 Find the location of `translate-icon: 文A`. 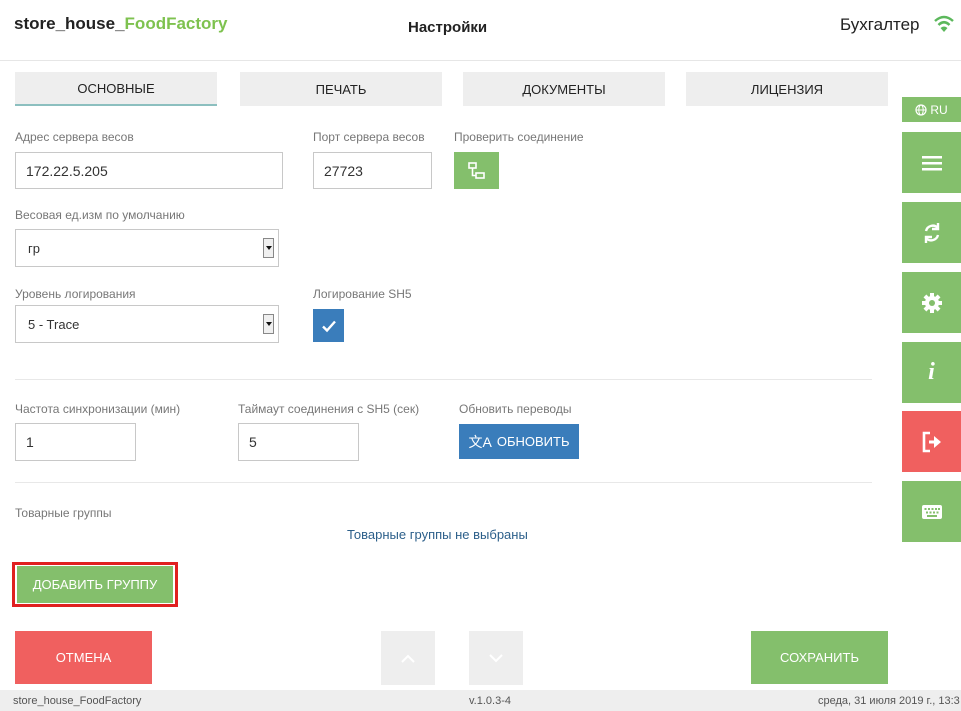

translate-icon: 文A is located at coordinates (480, 441).